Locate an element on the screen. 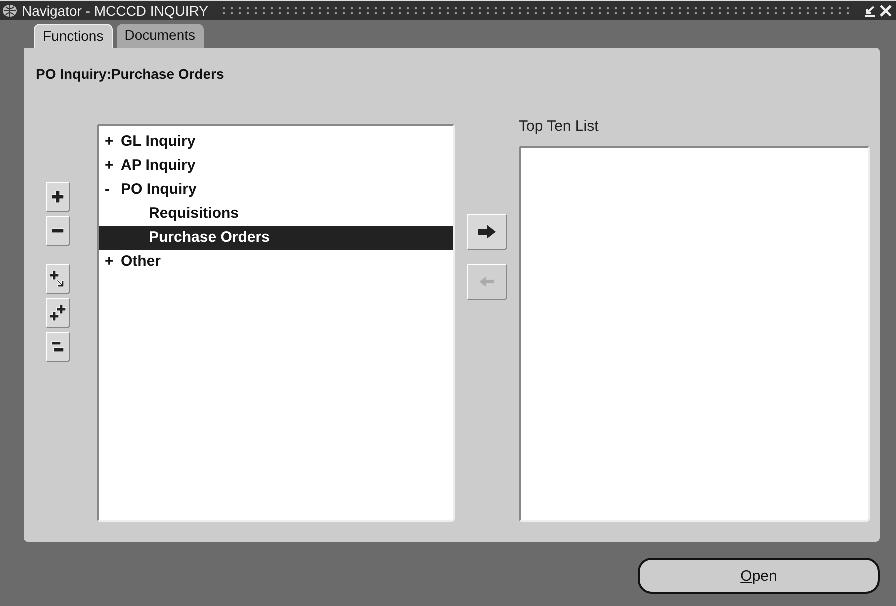  double-plus-icon is located at coordinates (58, 313).